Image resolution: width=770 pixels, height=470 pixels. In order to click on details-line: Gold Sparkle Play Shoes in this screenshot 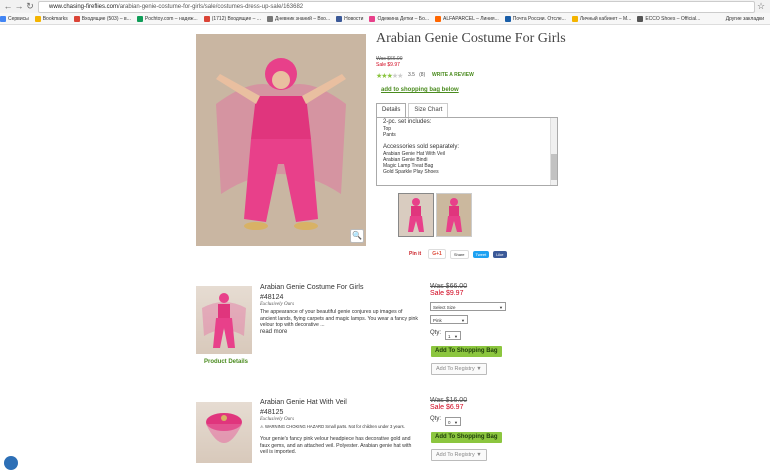, I will do `click(411, 172)`.